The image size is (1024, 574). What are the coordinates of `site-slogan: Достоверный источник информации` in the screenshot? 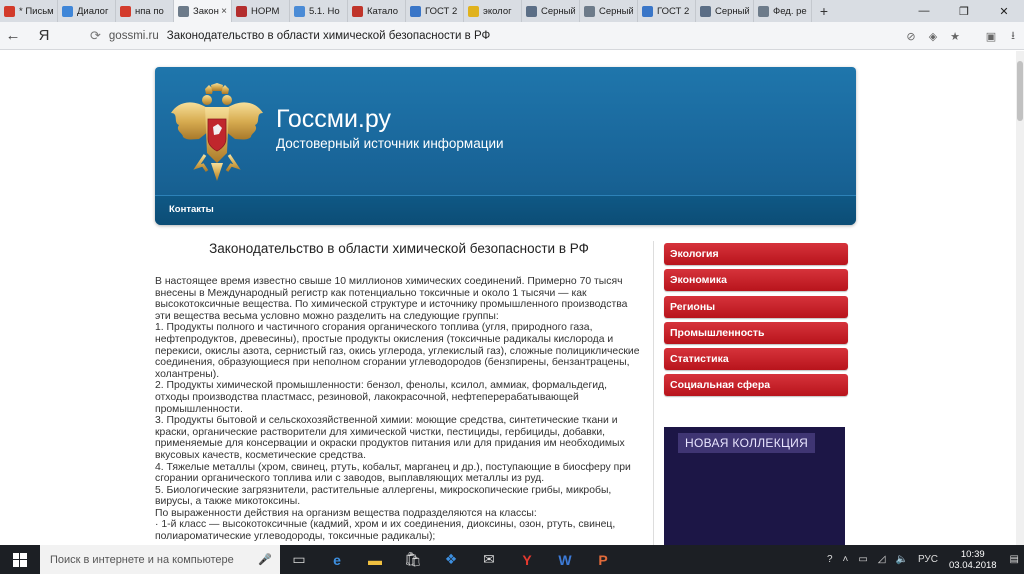 It's located at (390, 143).